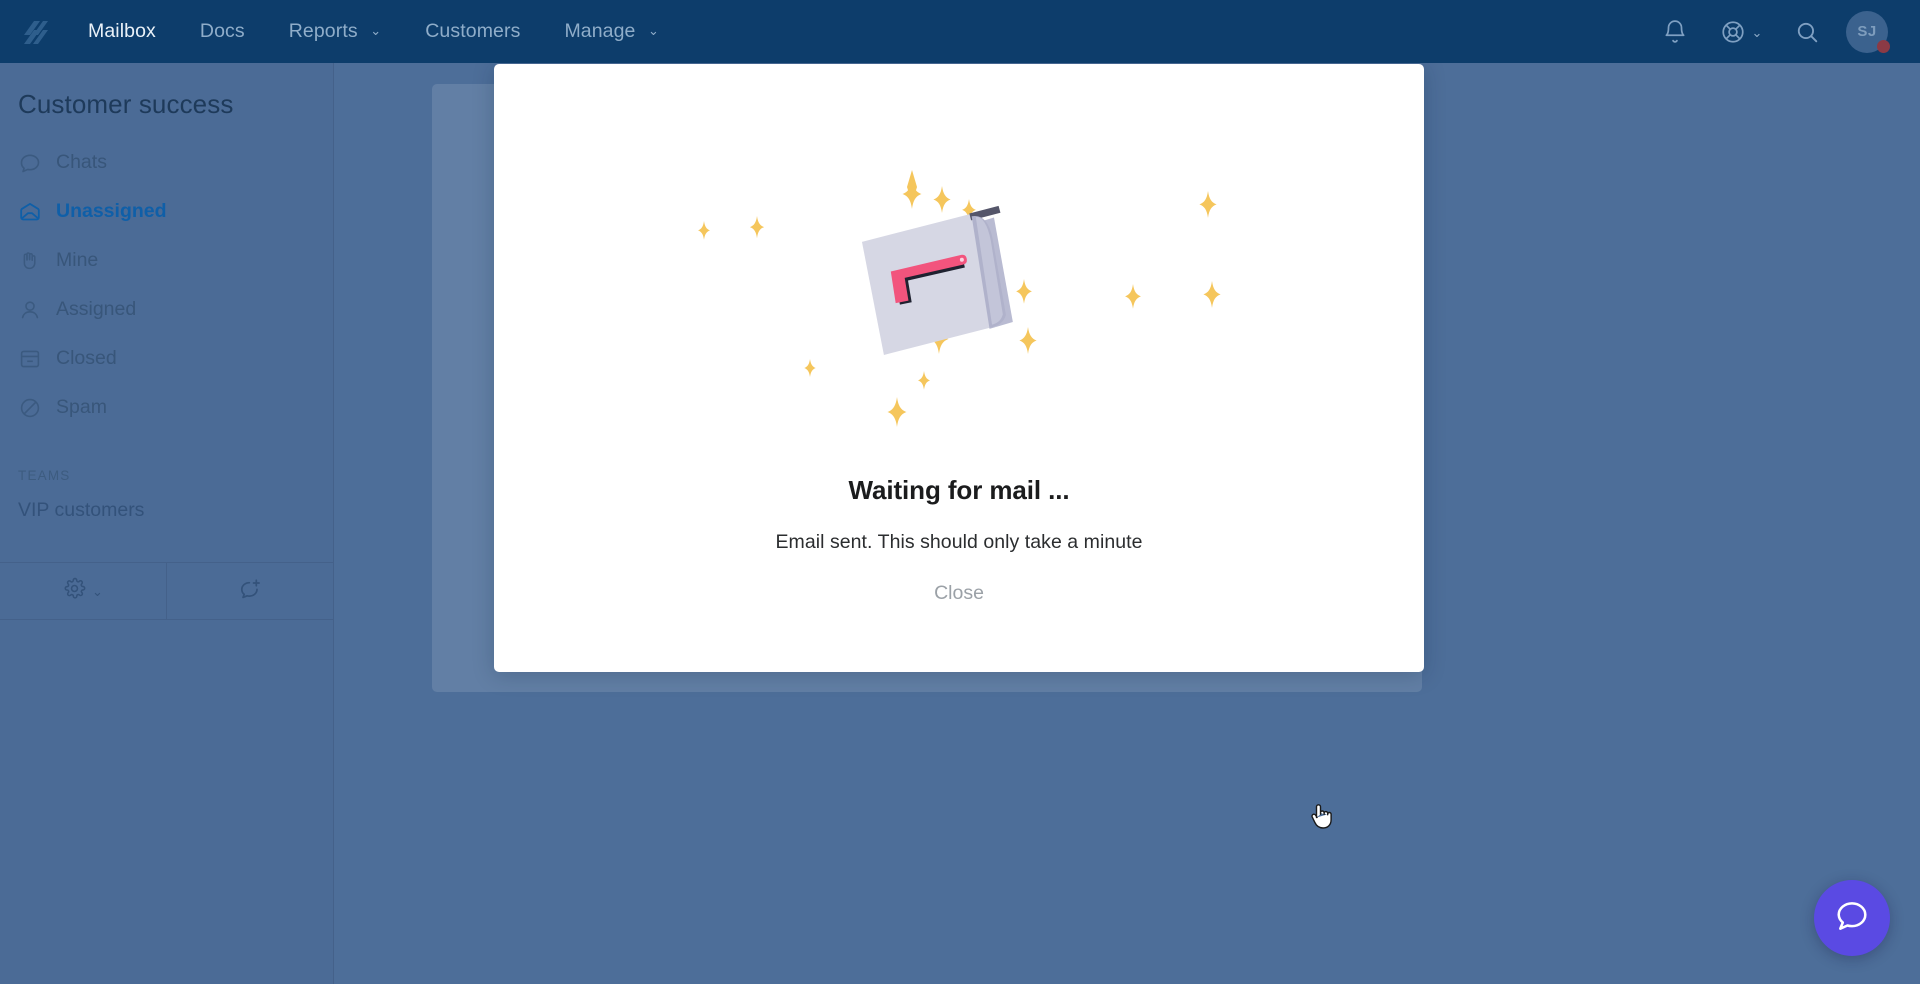 The height and width of the screenshot is (984, 1920). I want to click on chat-beacon-icon, so click(1852, 918).